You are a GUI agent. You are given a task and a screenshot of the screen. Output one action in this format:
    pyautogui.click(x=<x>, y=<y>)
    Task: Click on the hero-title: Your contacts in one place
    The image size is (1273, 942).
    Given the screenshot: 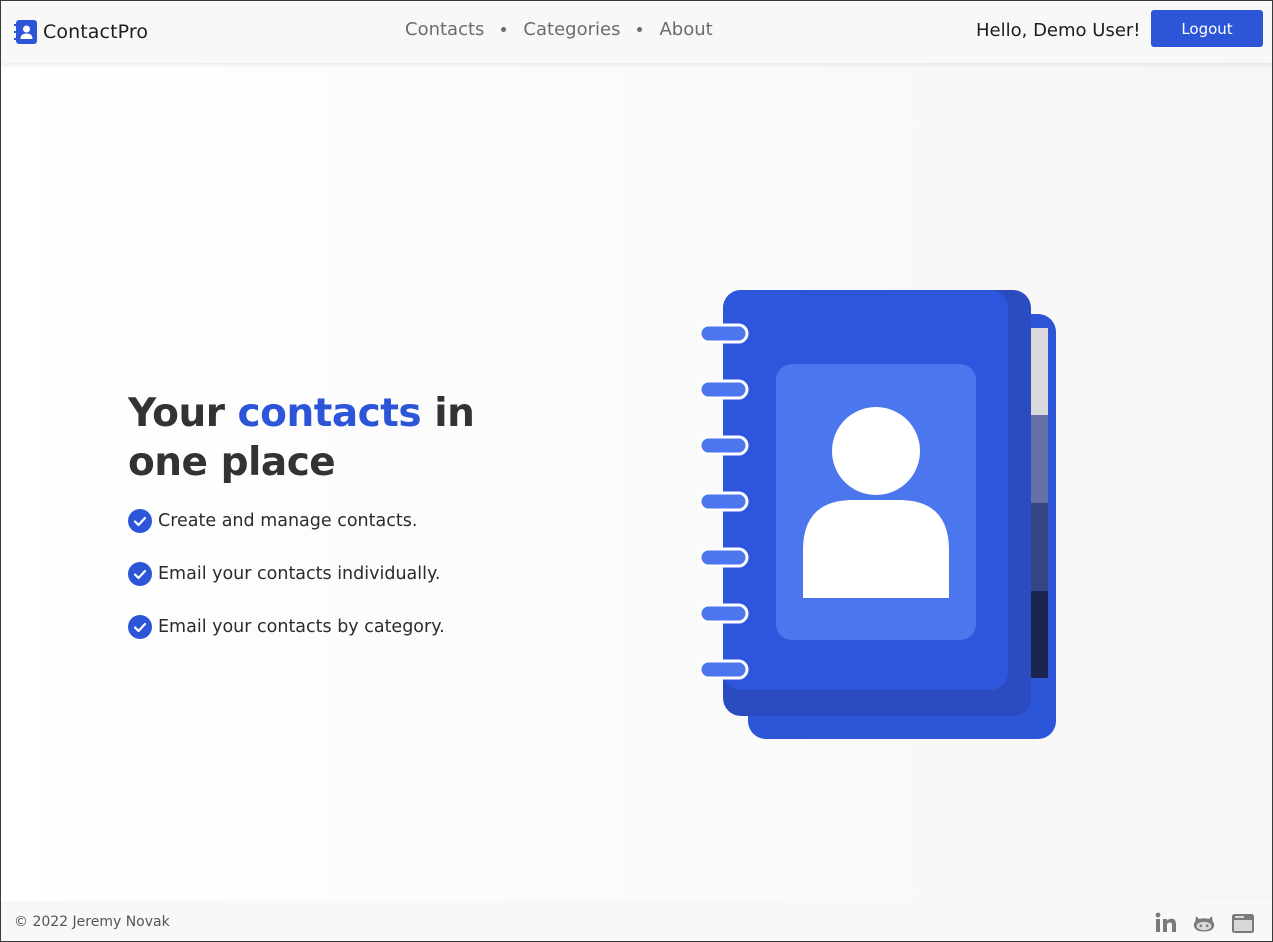 What is the action you would take?
    pyautogui.click(x=338, y=438)
    